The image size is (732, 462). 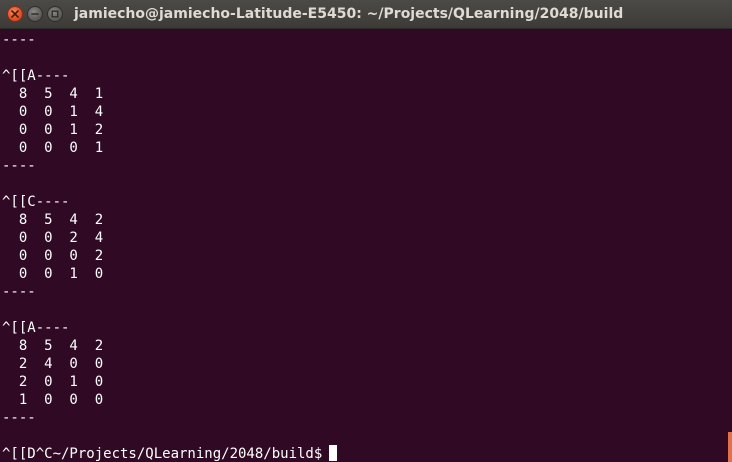 What do you see at coordinates (53, 382) in the screenshot?
I see `terminal-line: 2 0 1 0` at bounding box center [53, 382].